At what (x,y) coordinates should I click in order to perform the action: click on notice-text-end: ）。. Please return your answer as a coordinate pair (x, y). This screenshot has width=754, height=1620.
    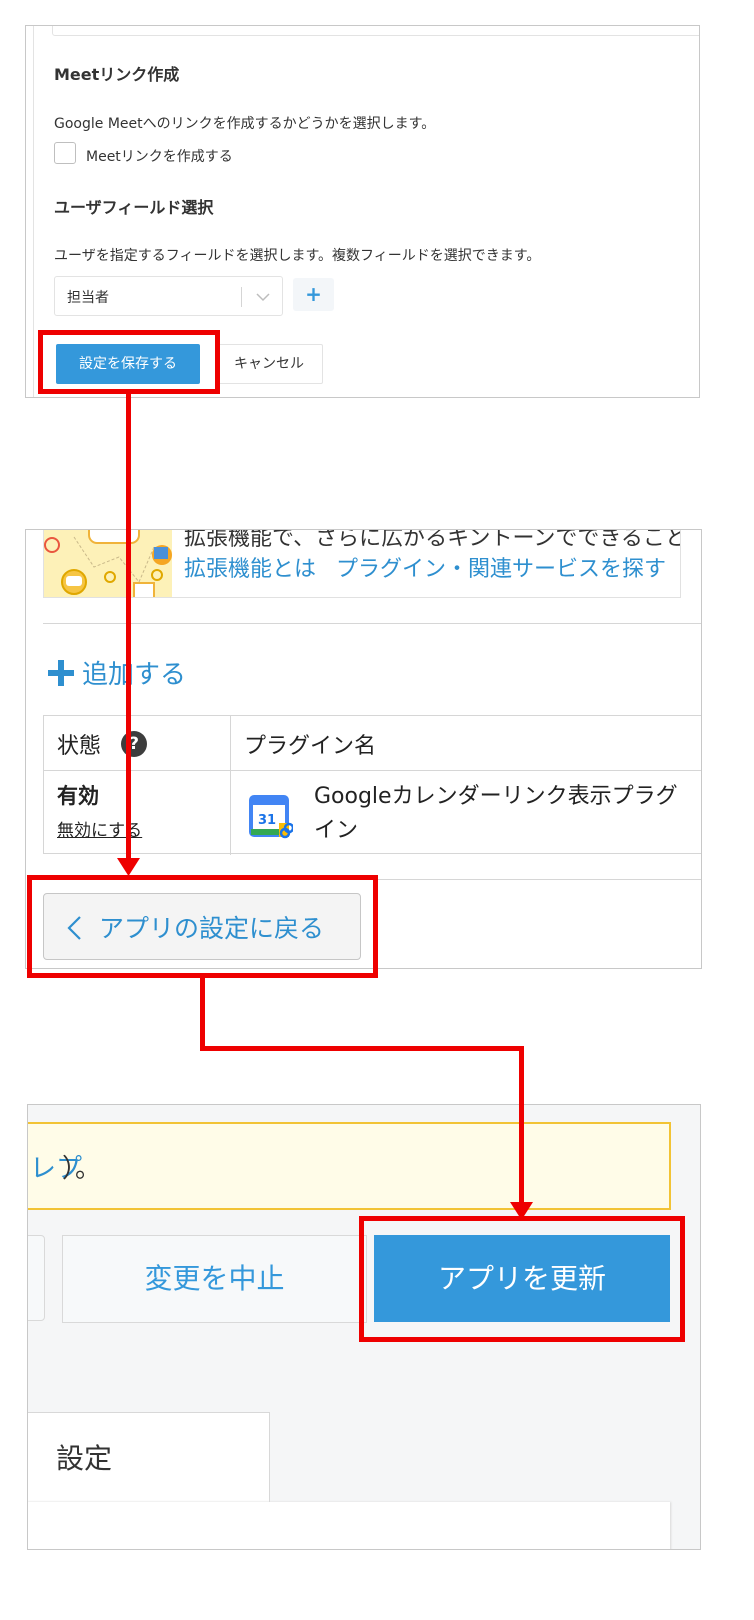
    Looking at the image, I should click on (82, 1169).